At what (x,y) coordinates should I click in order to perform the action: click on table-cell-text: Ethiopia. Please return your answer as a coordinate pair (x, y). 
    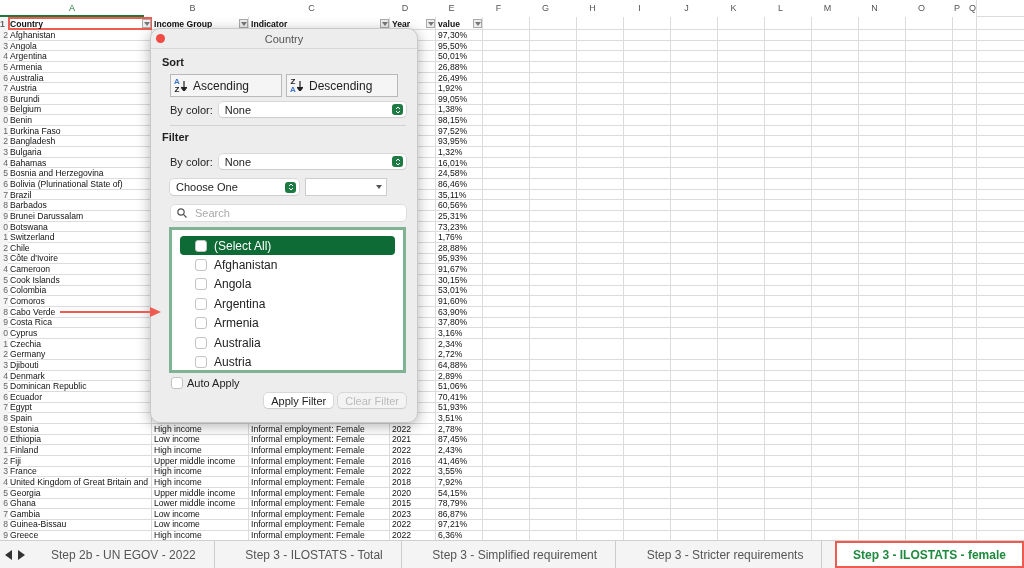
    Looking at the image, I should click on (26, 439).